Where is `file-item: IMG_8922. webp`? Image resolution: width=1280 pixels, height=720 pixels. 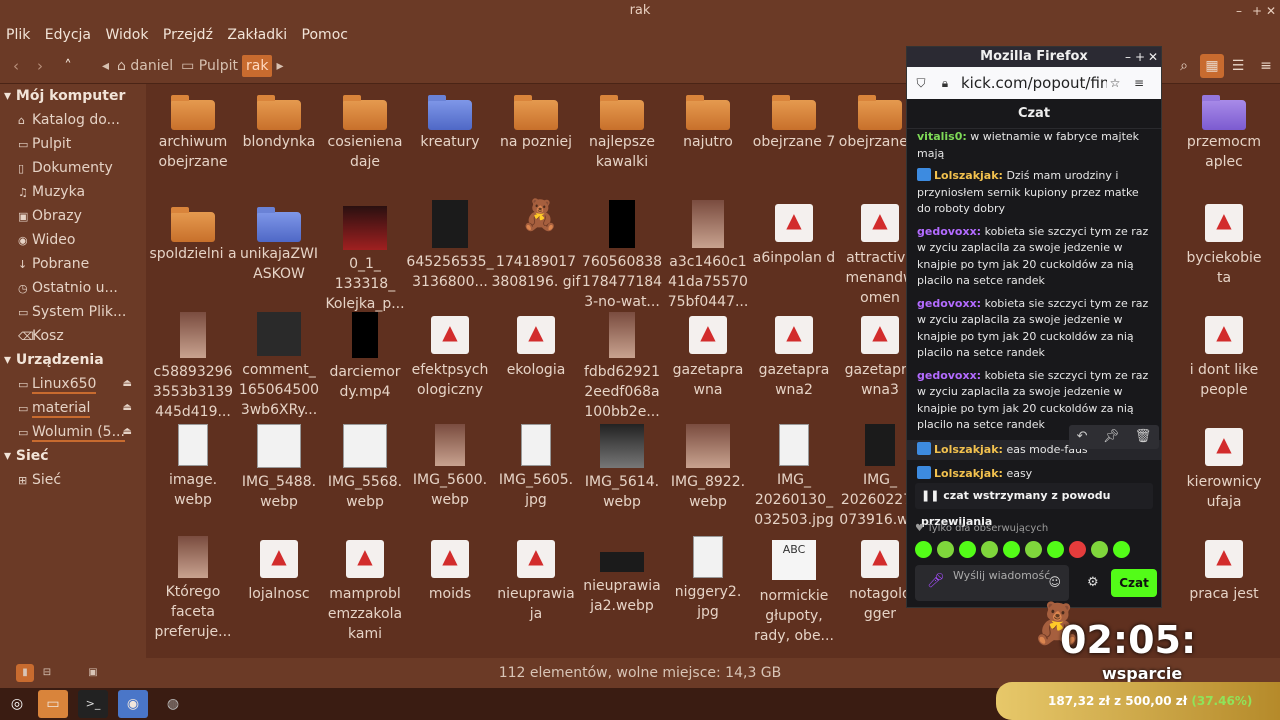
file-item: IMG_8922. webp is located at coordinates (708, 468).